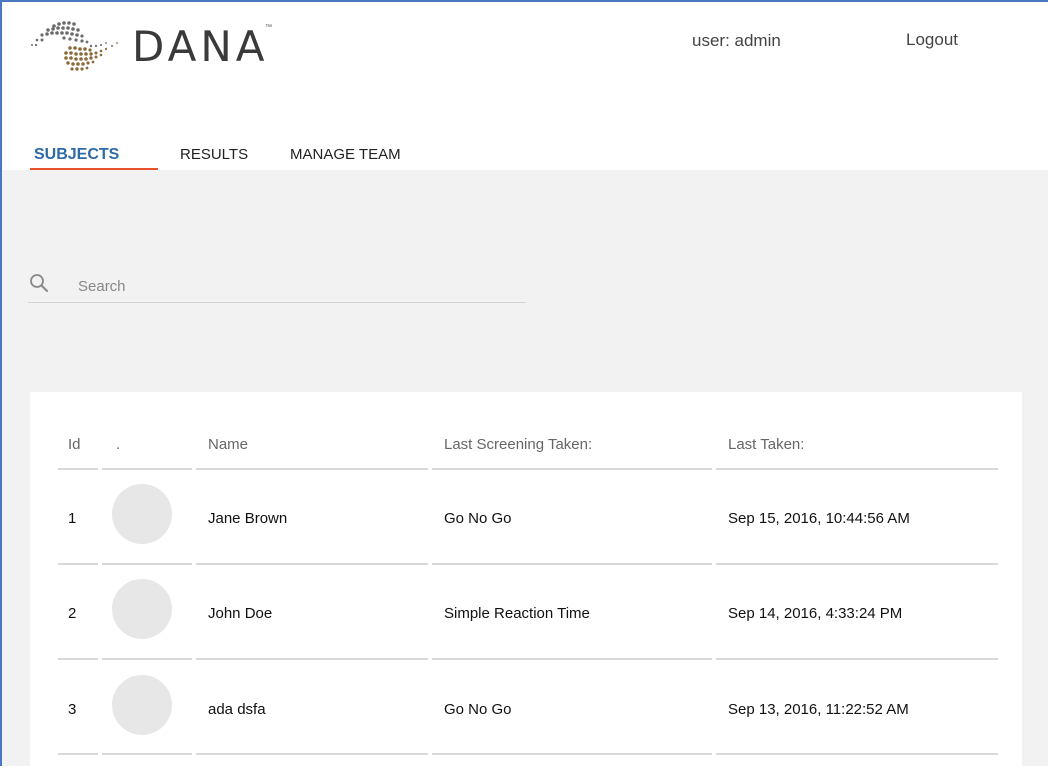 This screenshot has height=772, width=1048. Describe the element at coordinates (72, 613) in the screenshot. I see `row-id: 2` at that location.